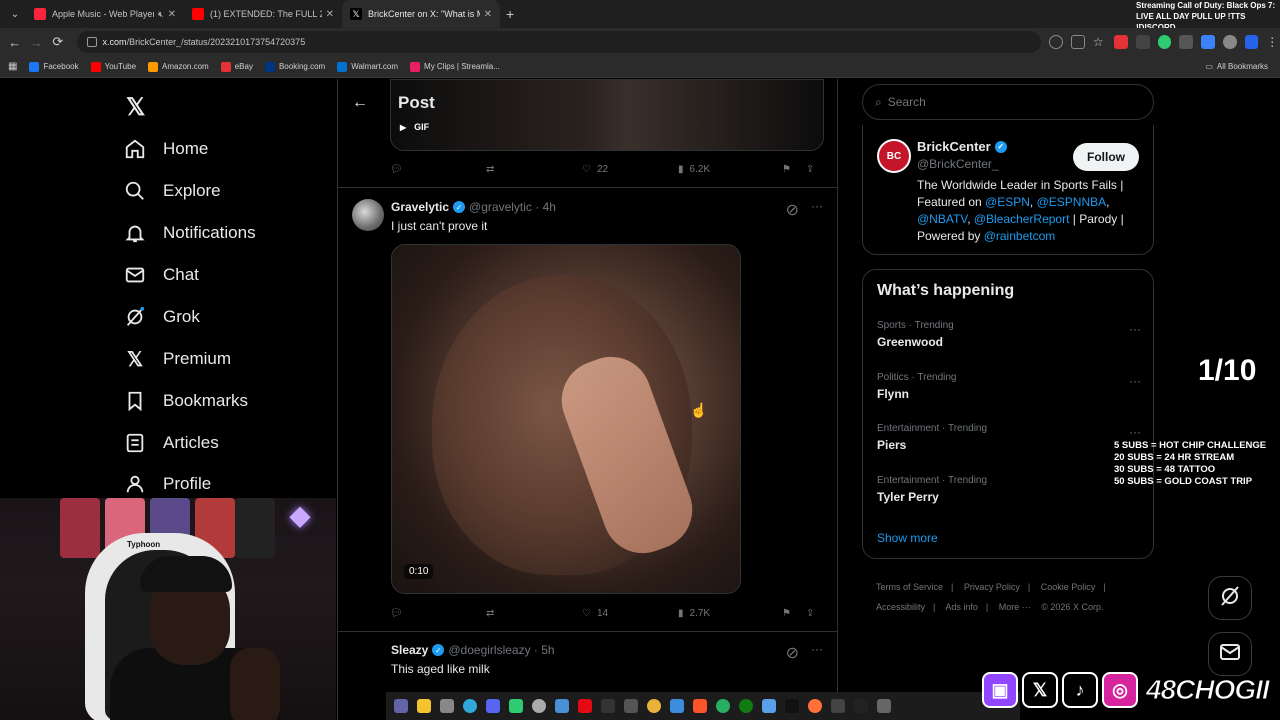 This screenshot has width=1280, height=720. I want to click on epic-icon, so click(861, 706).